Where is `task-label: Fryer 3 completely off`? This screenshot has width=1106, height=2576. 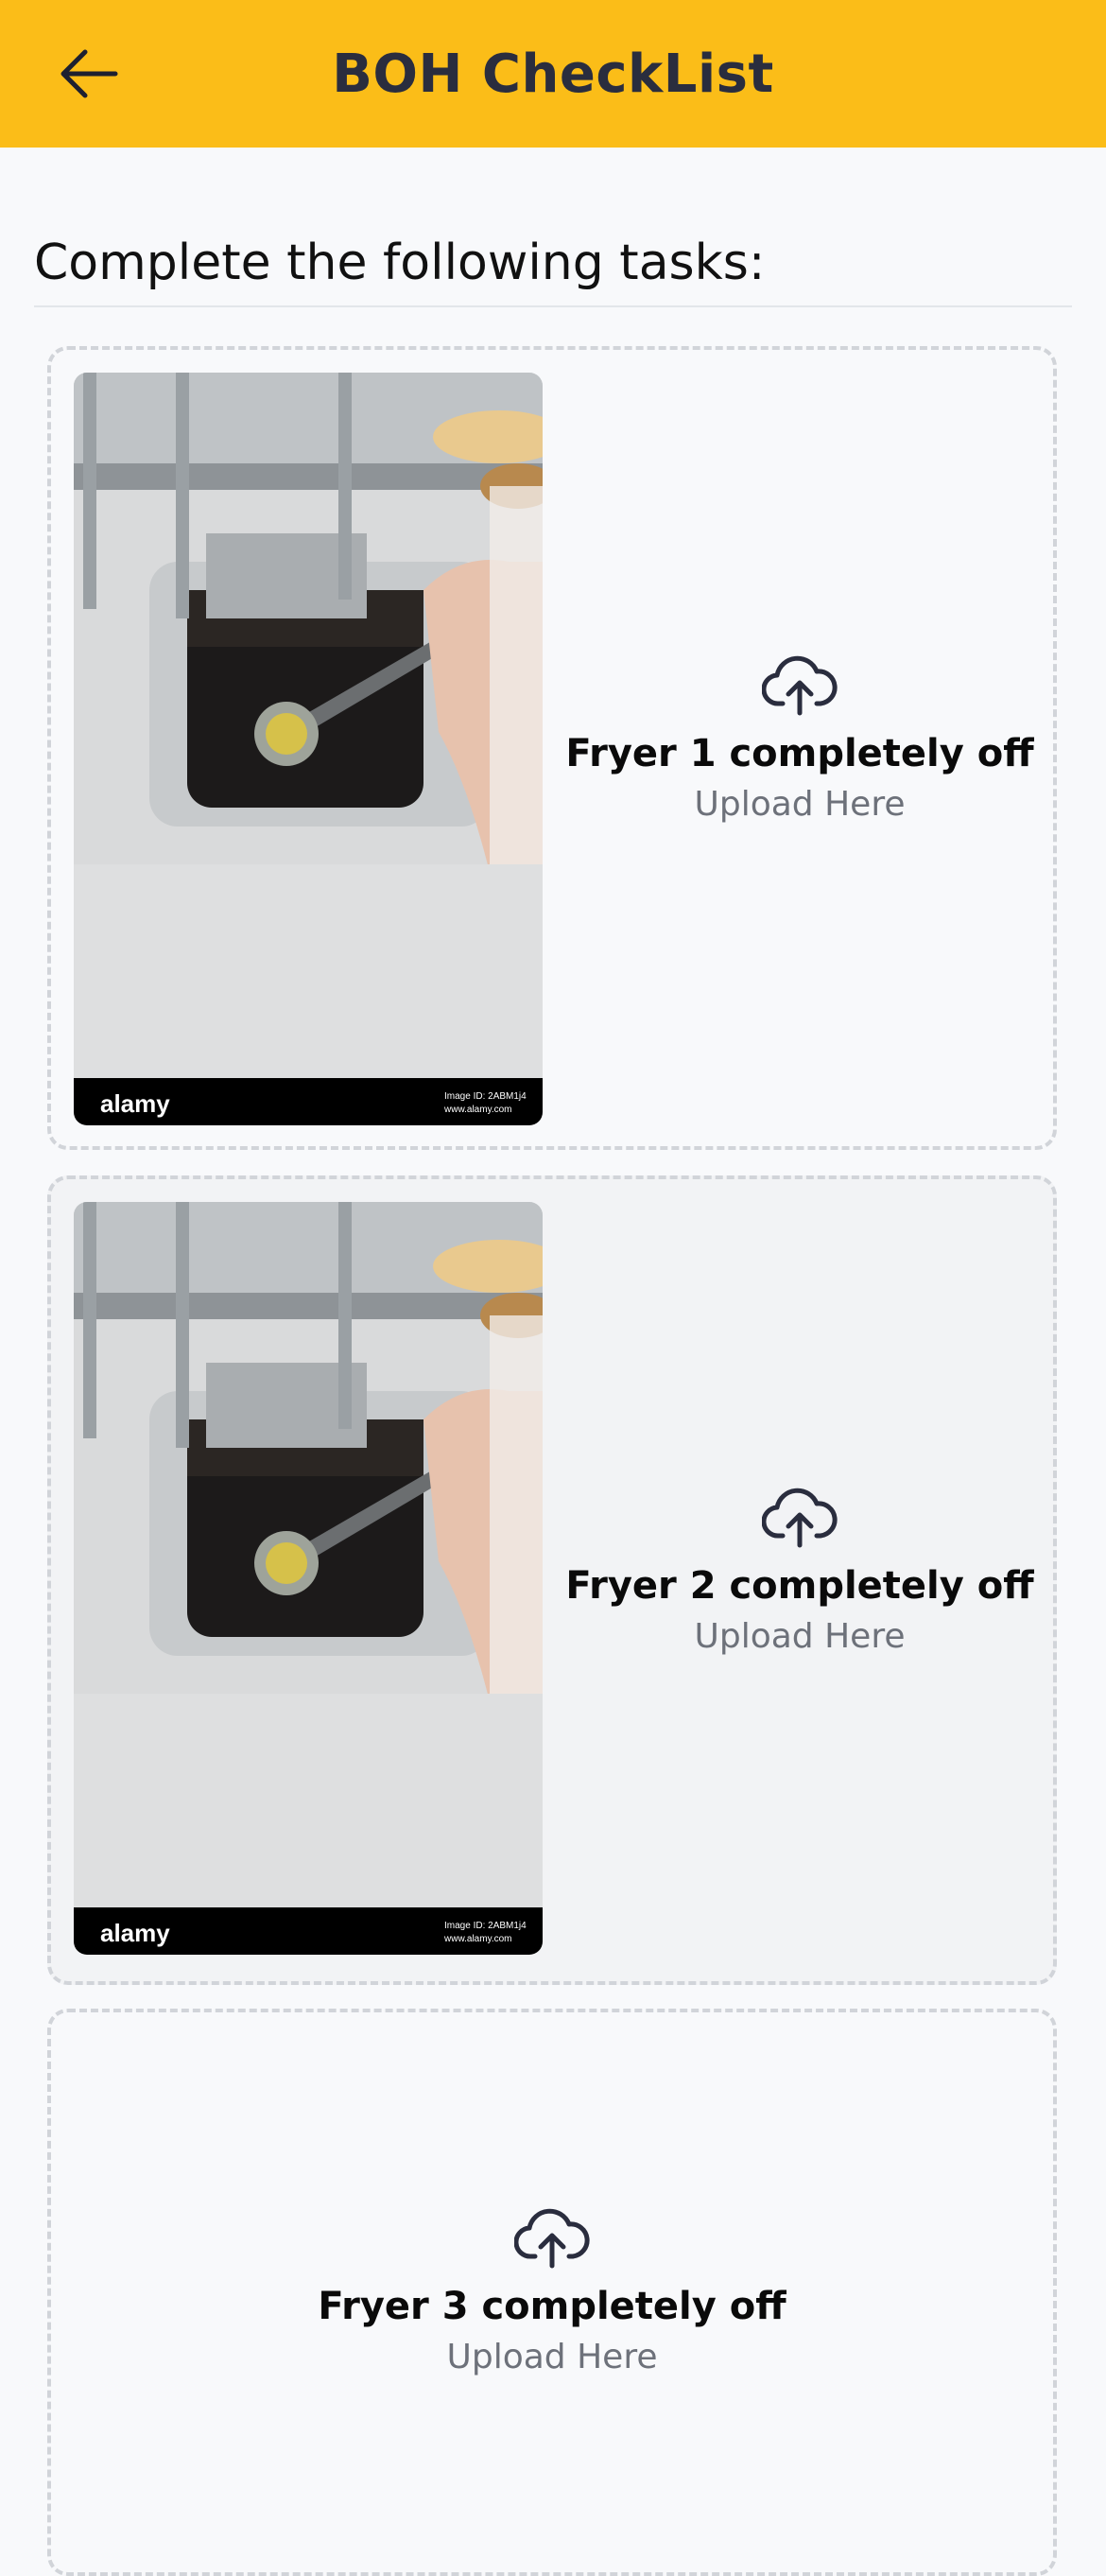 task-label: Fryer 3 completely off is located at coordinates (552, 2306).